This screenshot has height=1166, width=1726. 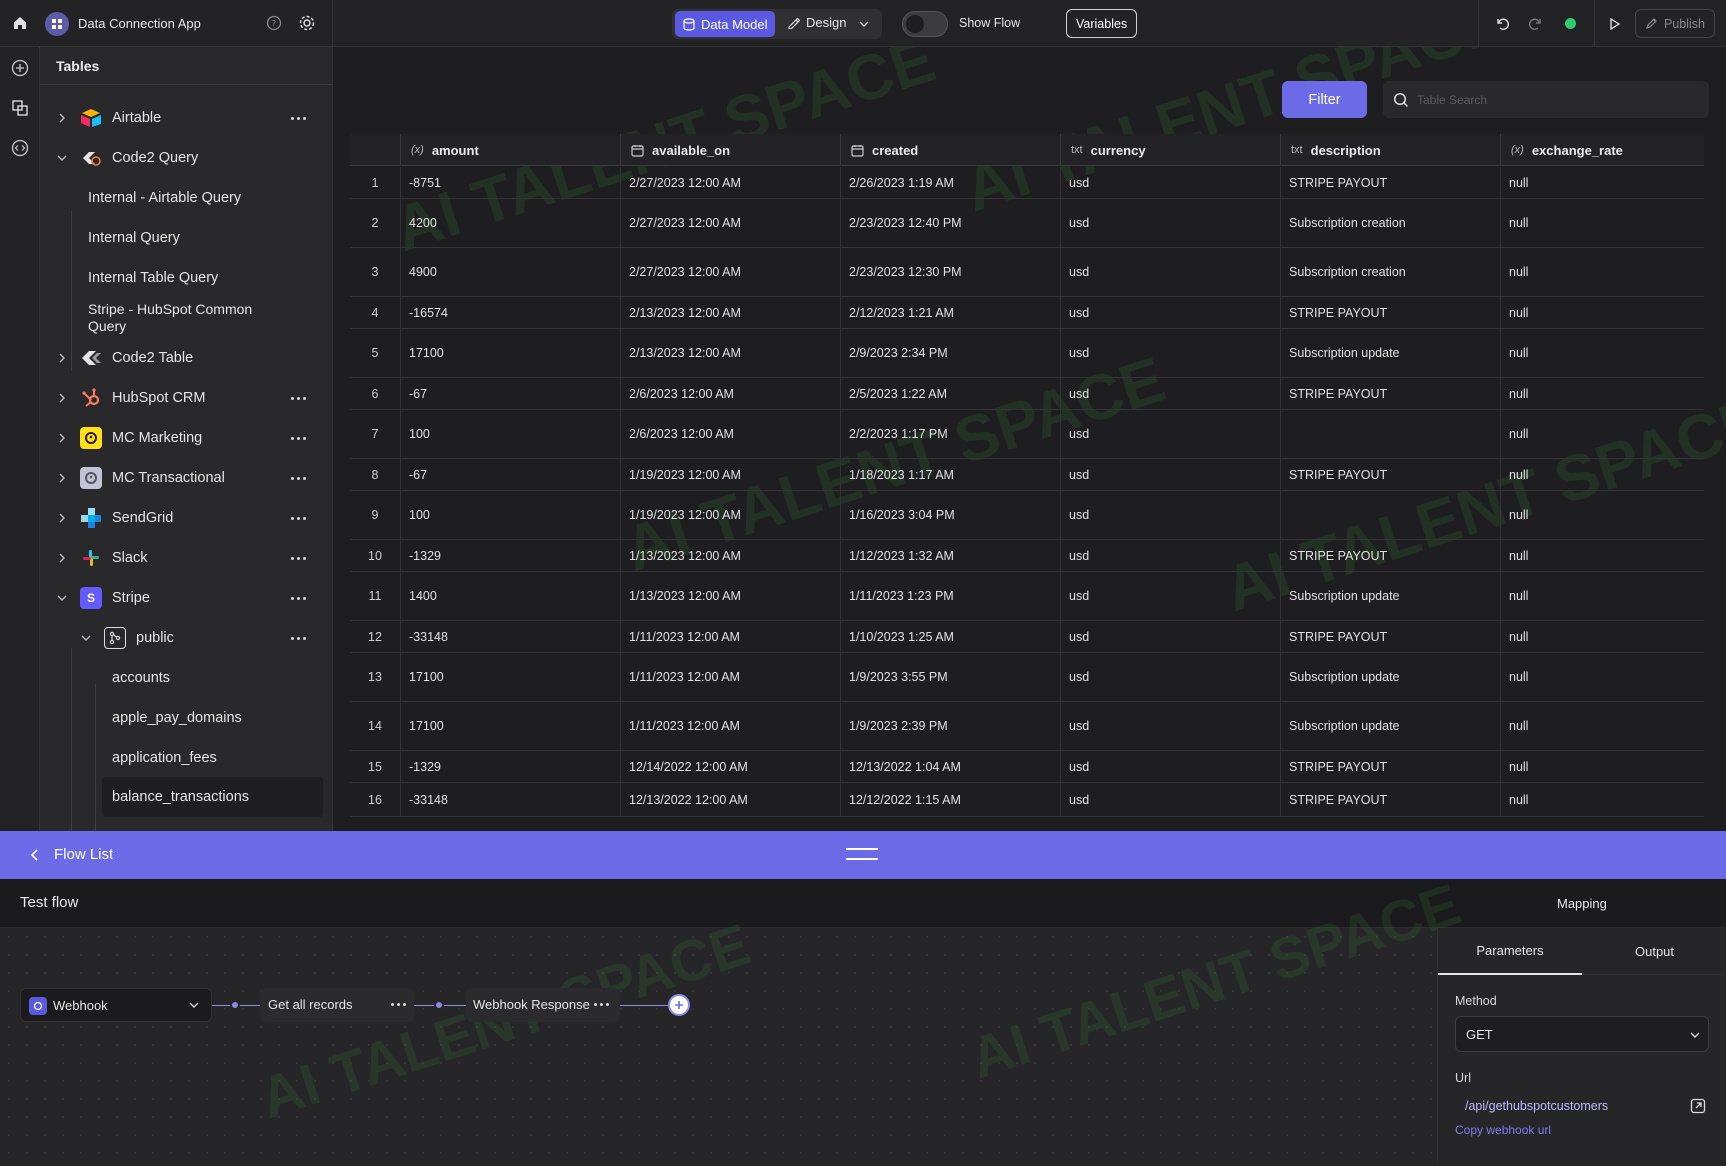 I want to click on url-field: /api/gethubspotcustomers, so click(x=1582, y=1106).